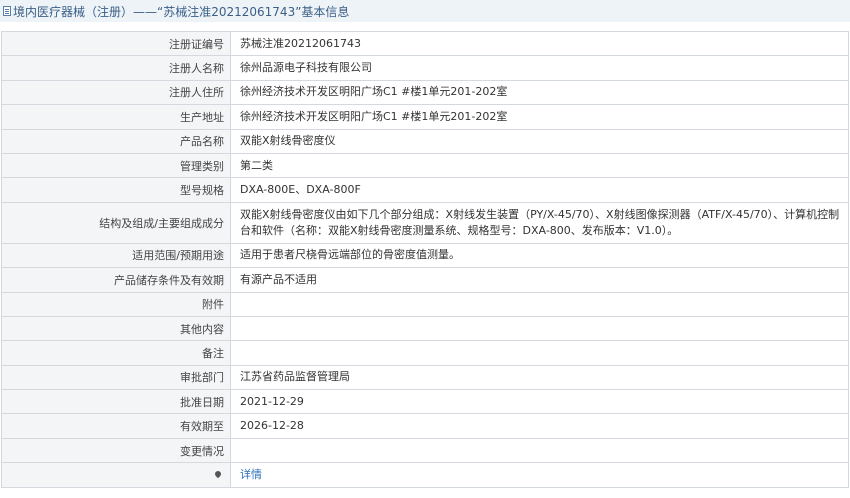  I want to click on table-row: 生产地址 徐州经济技术开发区明阳广场C1 #楼1单元201-202室, so click(425, 117).